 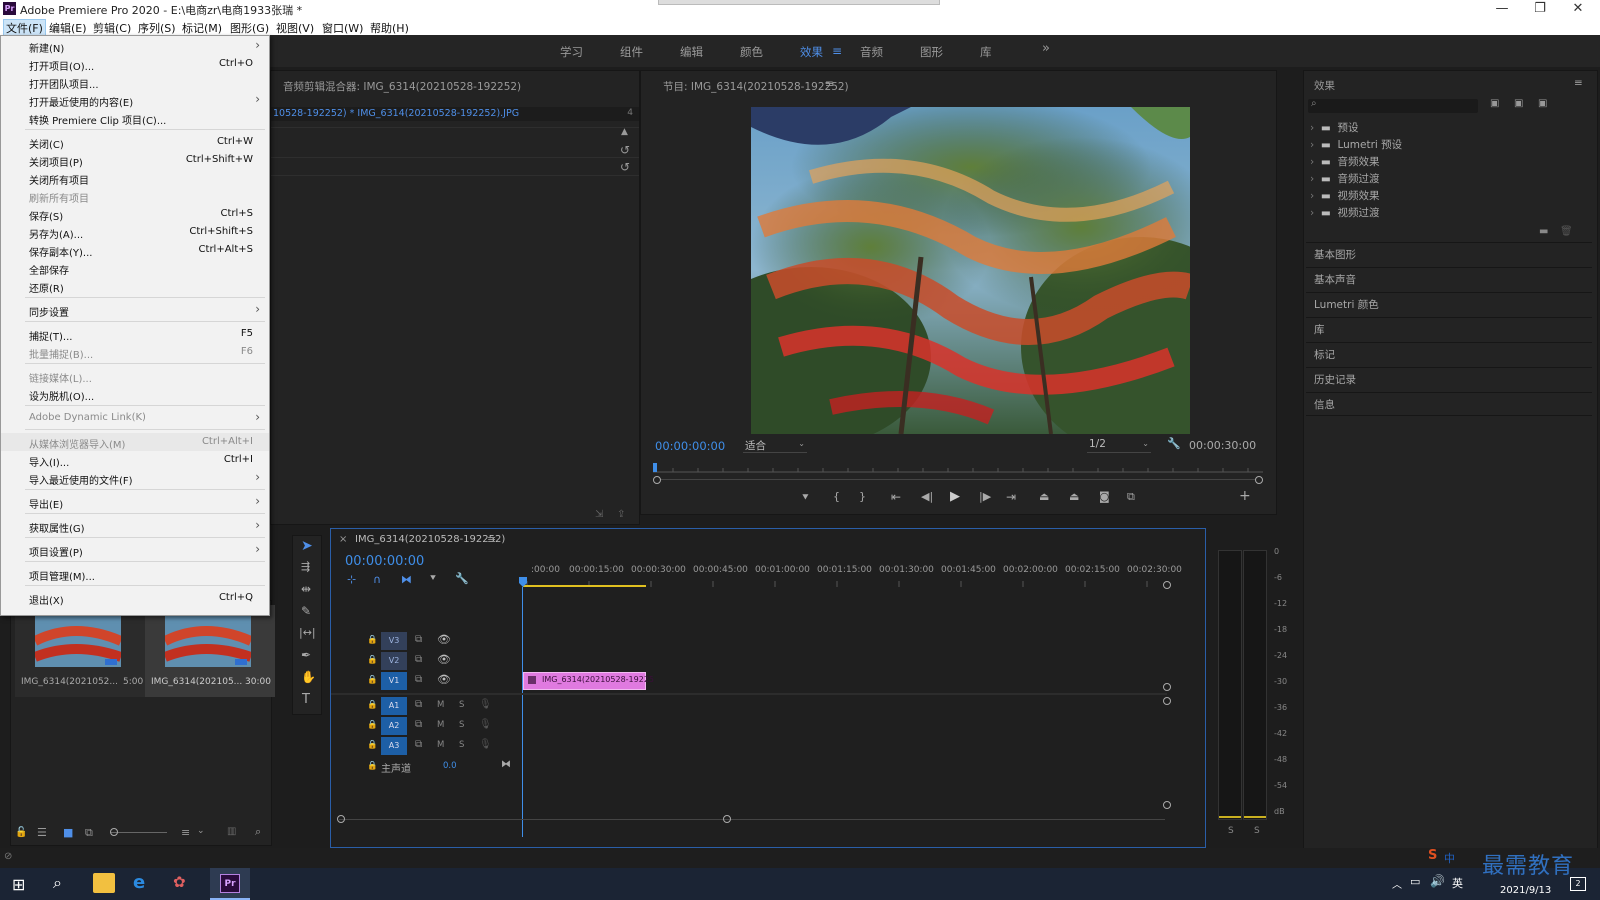 I want to click on effects-tree-item-audio-effects: › ▬ 音频效果, so click(x=1344, y=161).